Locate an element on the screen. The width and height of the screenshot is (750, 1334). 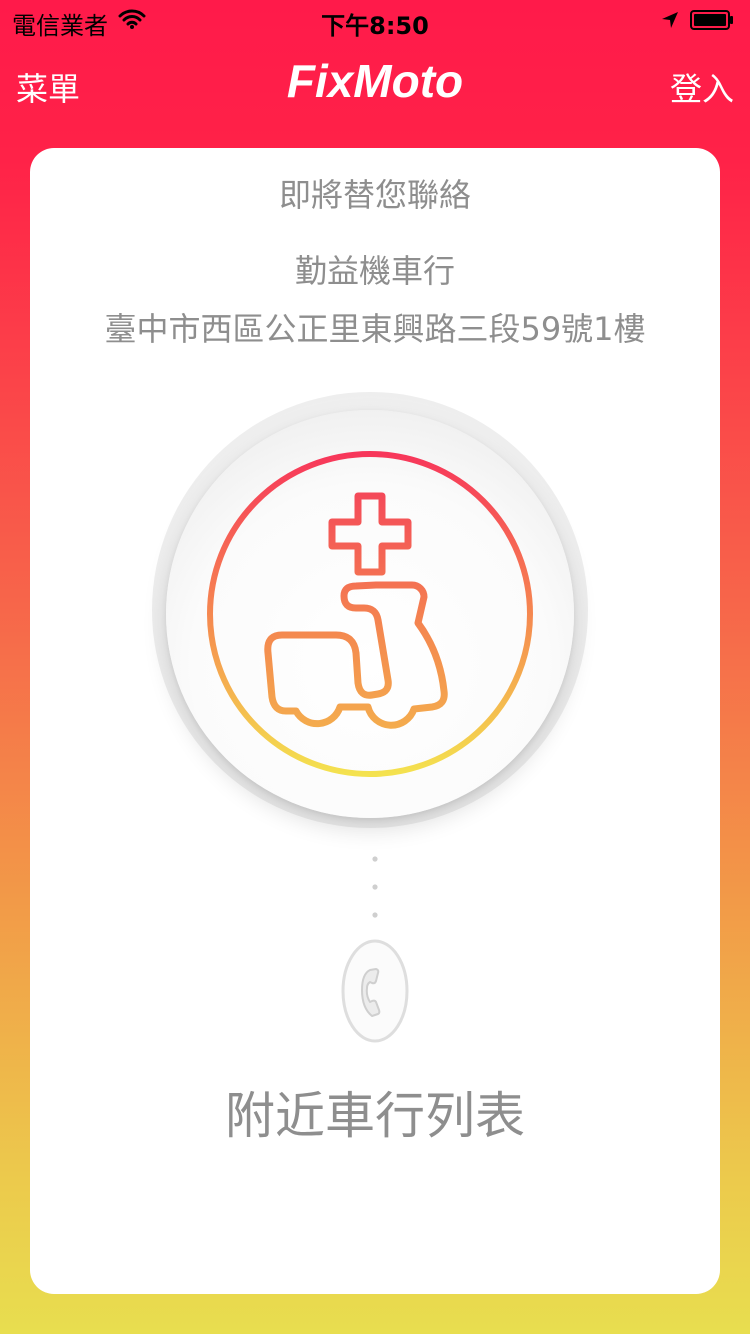
nearby-shops-list-button: 附近車行列表 is located at coordinates (375, 1112).